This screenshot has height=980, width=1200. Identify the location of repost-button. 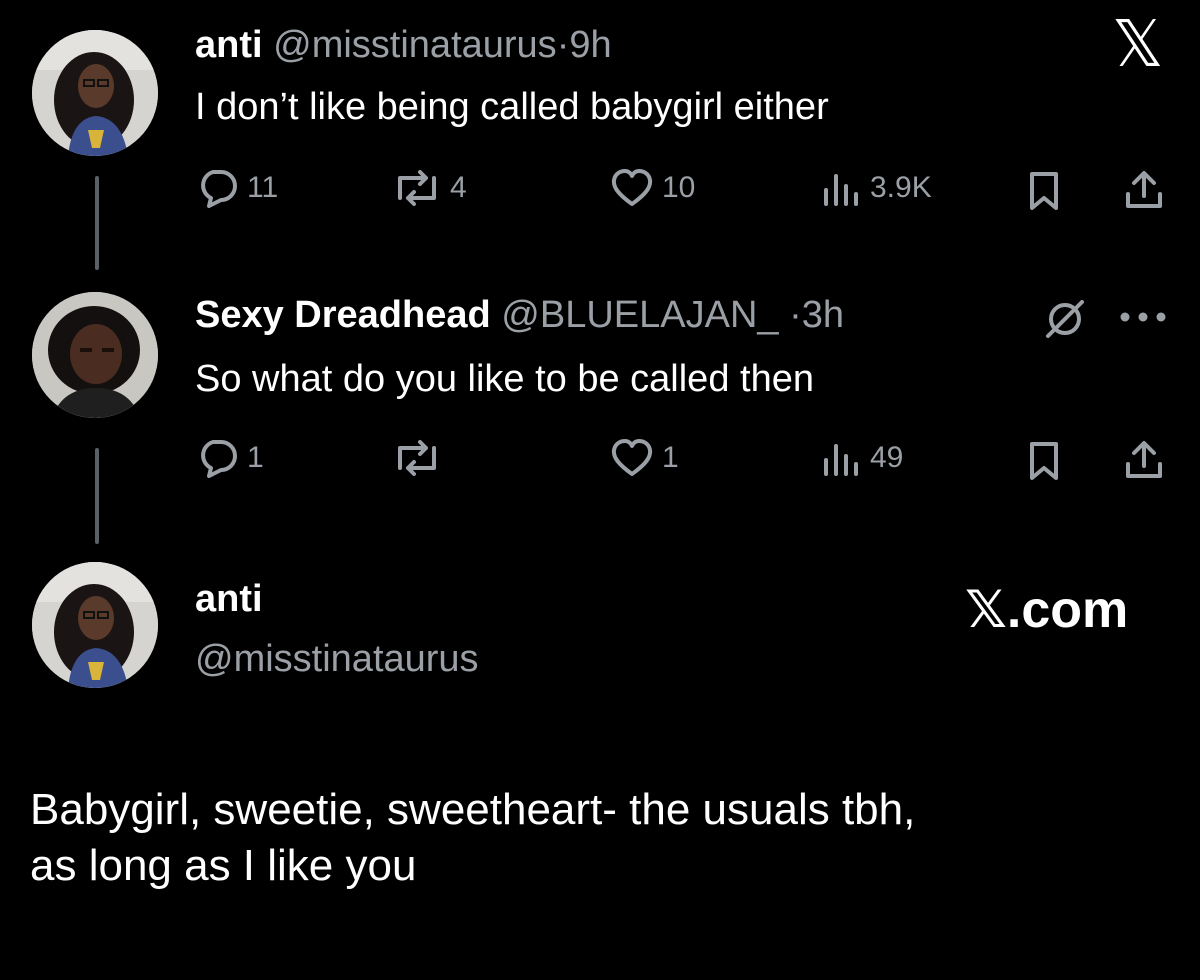
(421, 458).